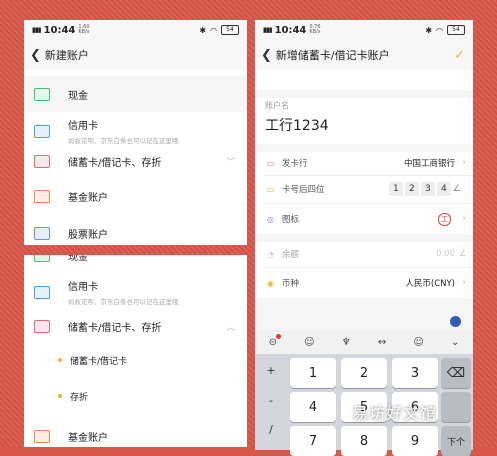 The height and width of the screenshot is (456, 497). Describe the element at coordinates (135, 292) in the screenshot. I see `account-type-credit-card: 信用卡 蚂蚁花呗、京东白条也可以记在这里哦` at that location.